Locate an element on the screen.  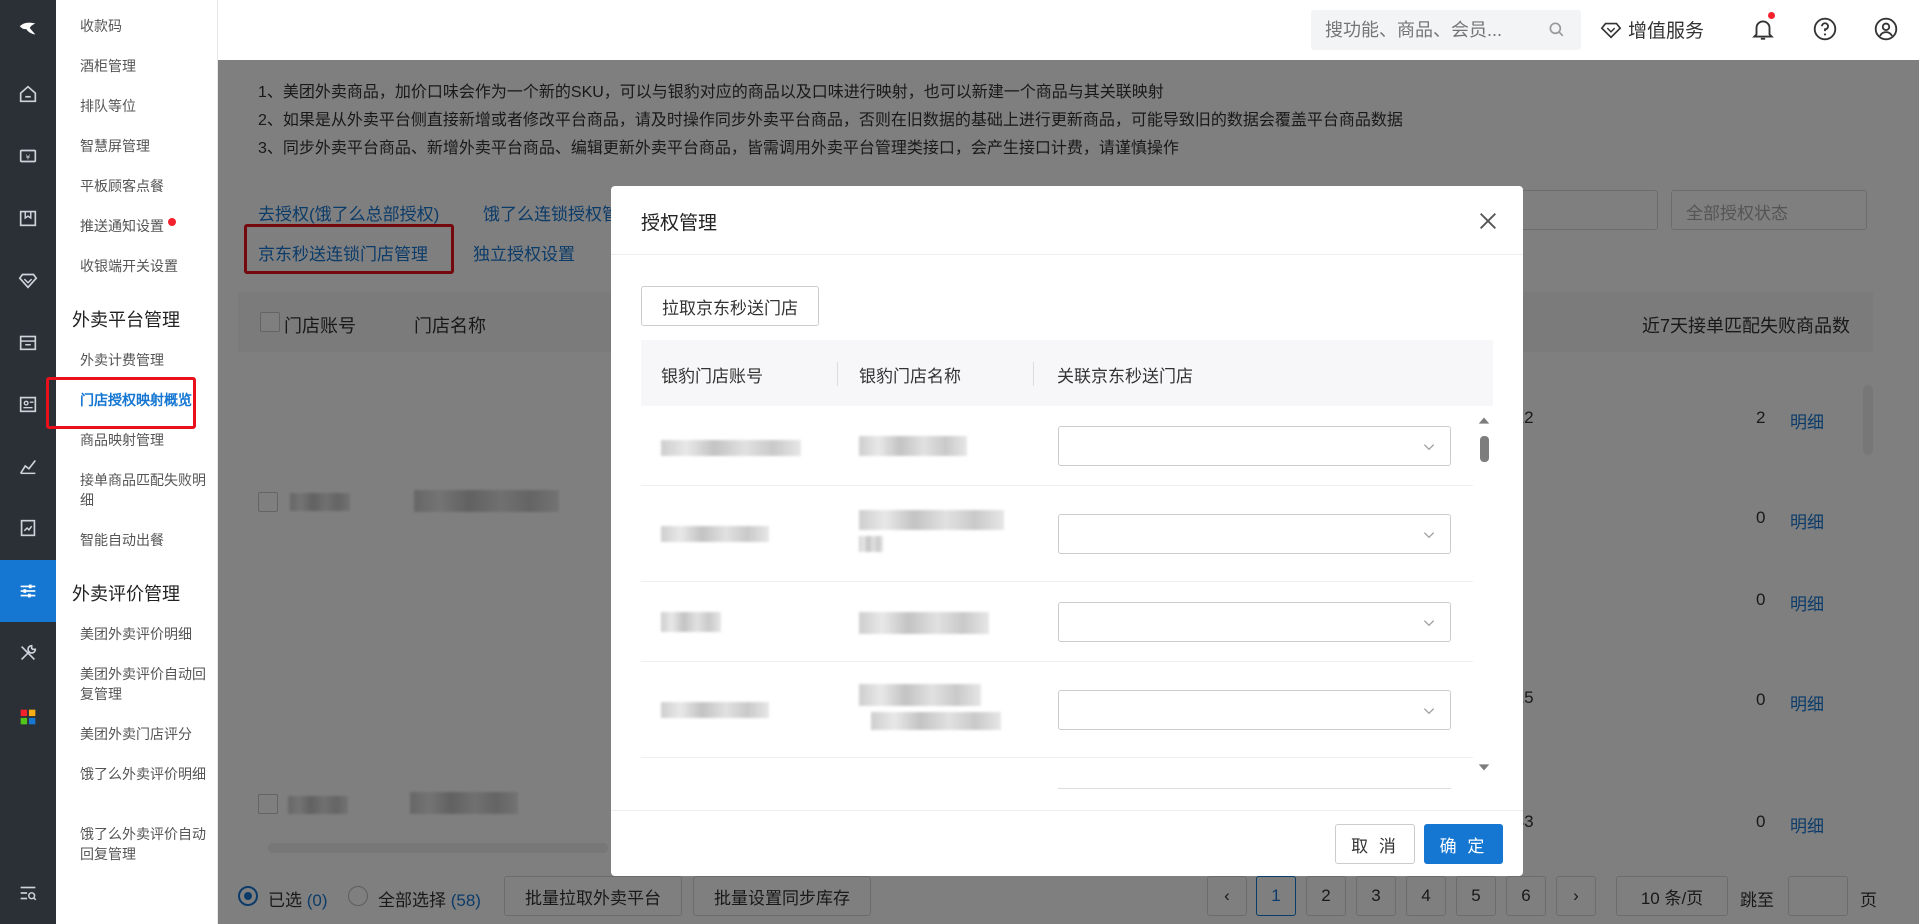
submenu-item-queue: 排队等位 is located at coordinates (148, 106).